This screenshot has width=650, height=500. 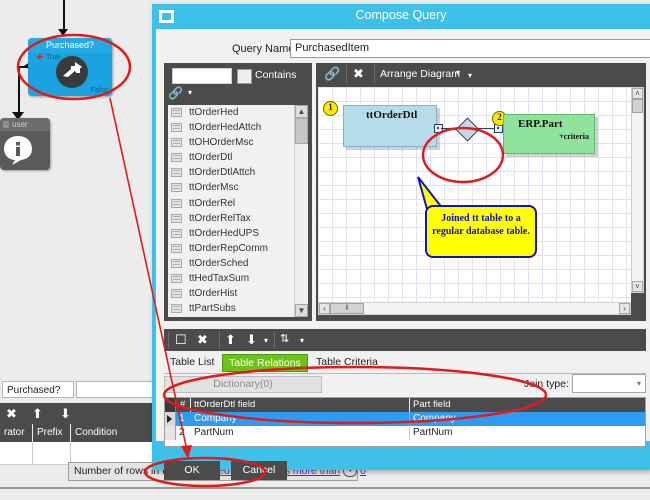 What do you see at coordinates (219, 263) in the screenshot?
I see `list-item-label: ttOrderSched` at bounding box center [219, 263].